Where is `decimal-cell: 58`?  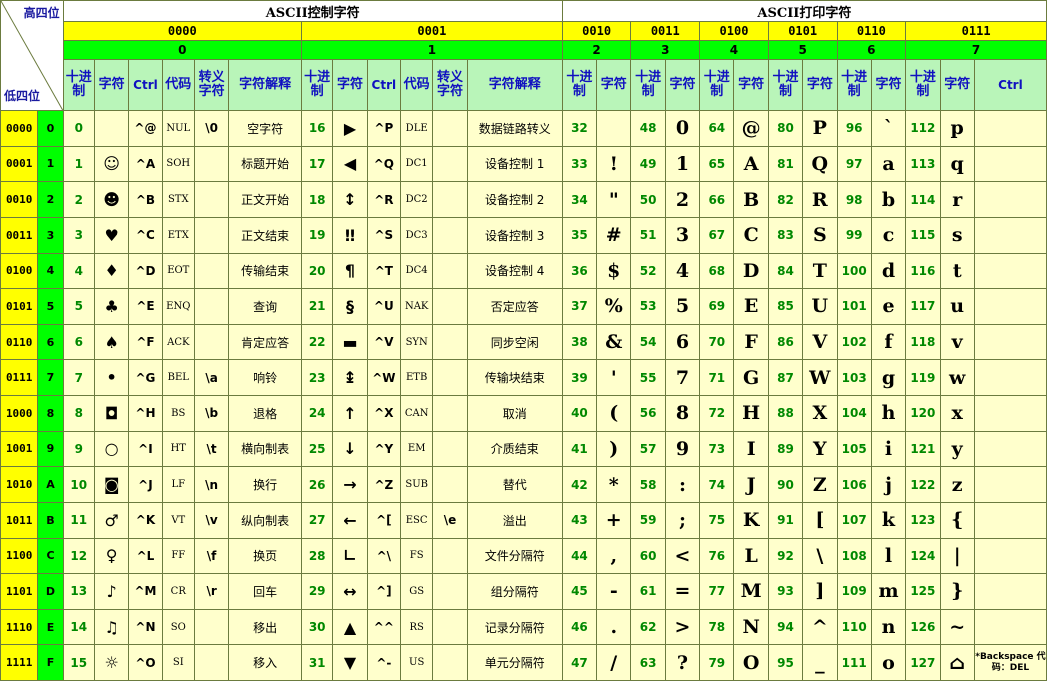
decimal-cell: 58 is located at coordinates (648, 484).